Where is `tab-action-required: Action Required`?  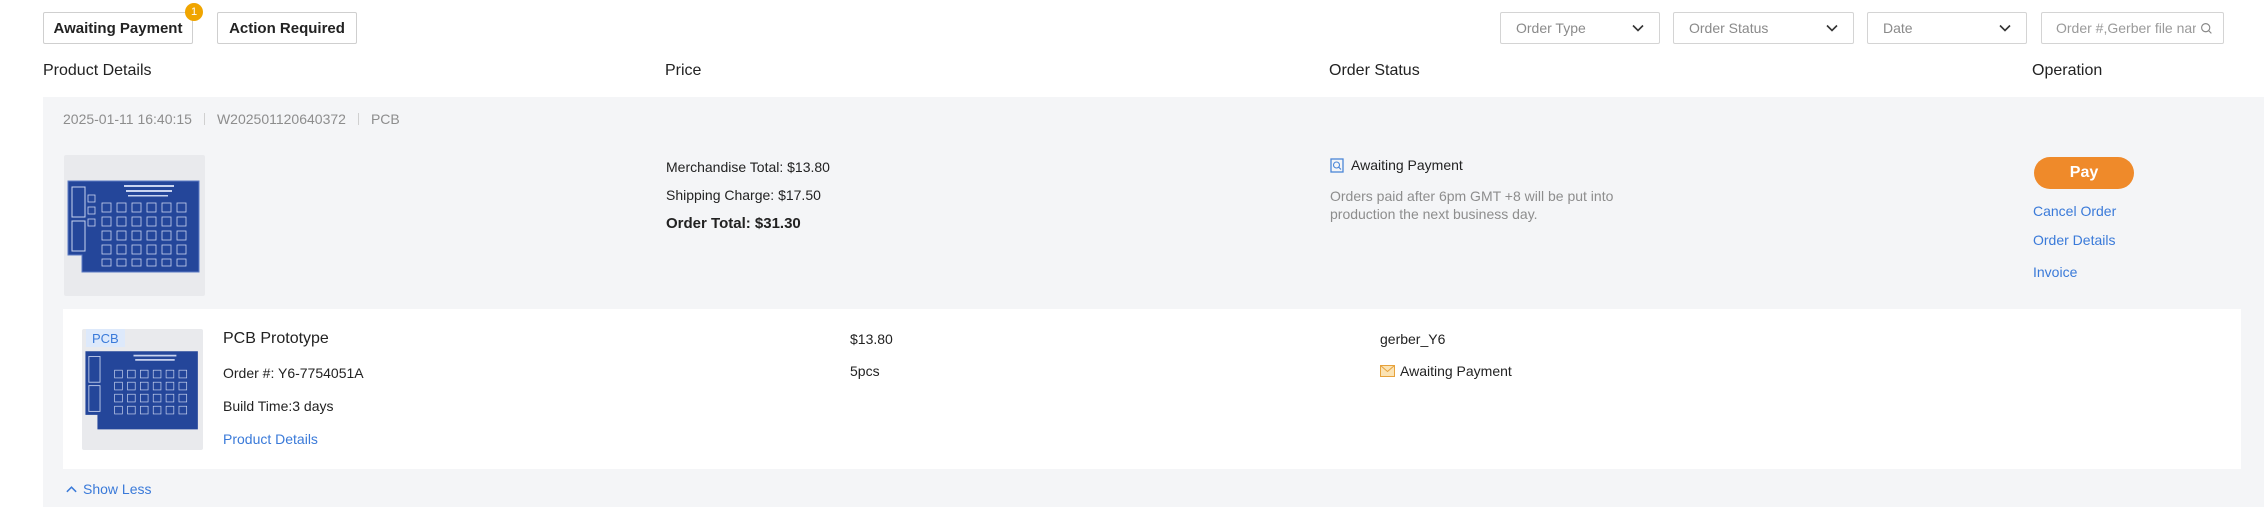 tab-action-required: Action Required is located at coordinates (287, 28).